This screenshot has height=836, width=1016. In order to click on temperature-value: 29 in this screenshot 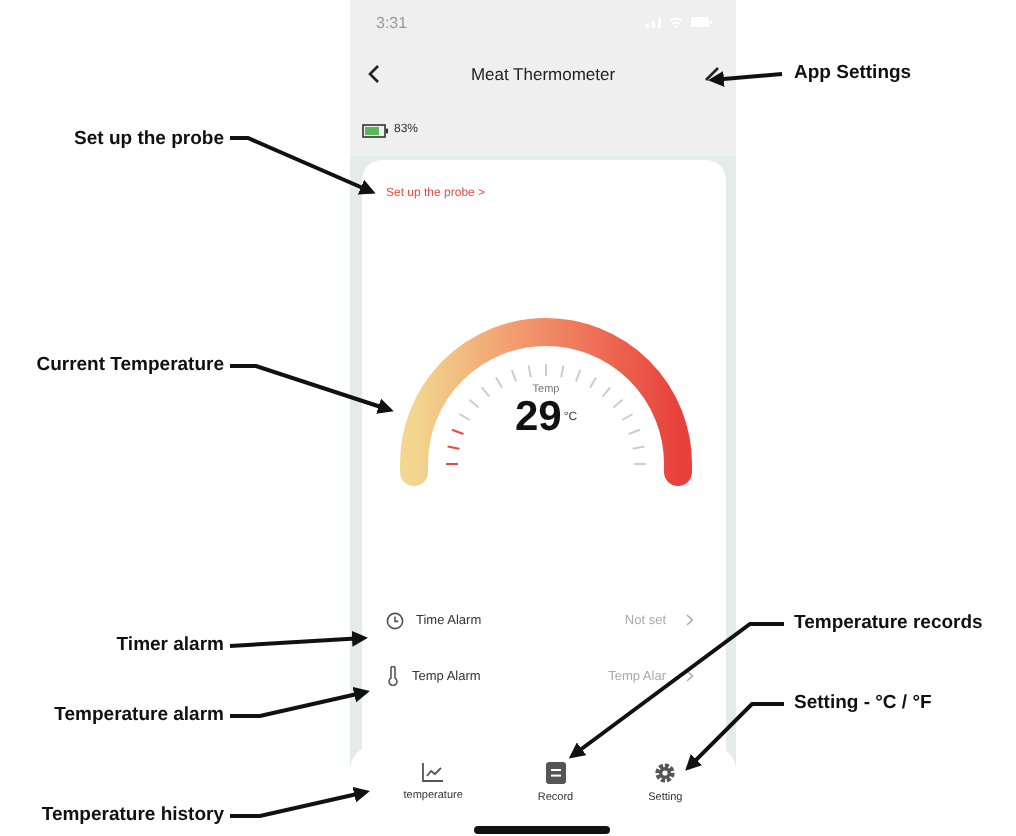, I will do `click(538, 417)`.